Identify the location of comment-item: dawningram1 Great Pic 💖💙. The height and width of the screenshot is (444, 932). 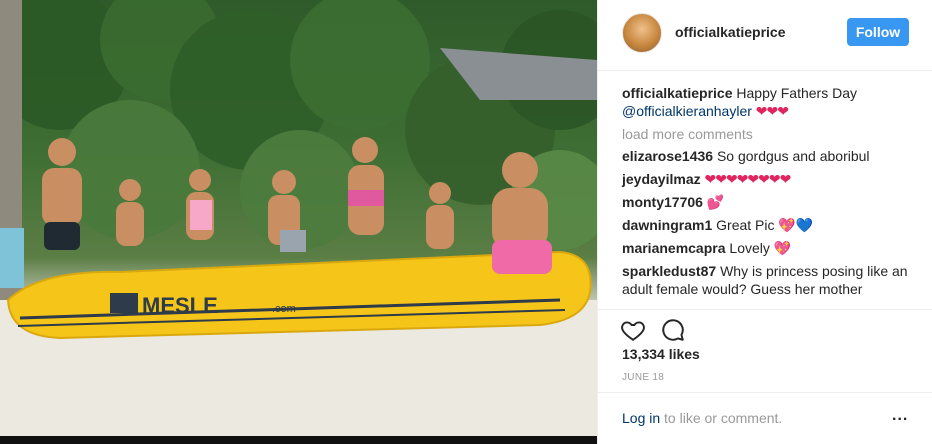
(767, 225).